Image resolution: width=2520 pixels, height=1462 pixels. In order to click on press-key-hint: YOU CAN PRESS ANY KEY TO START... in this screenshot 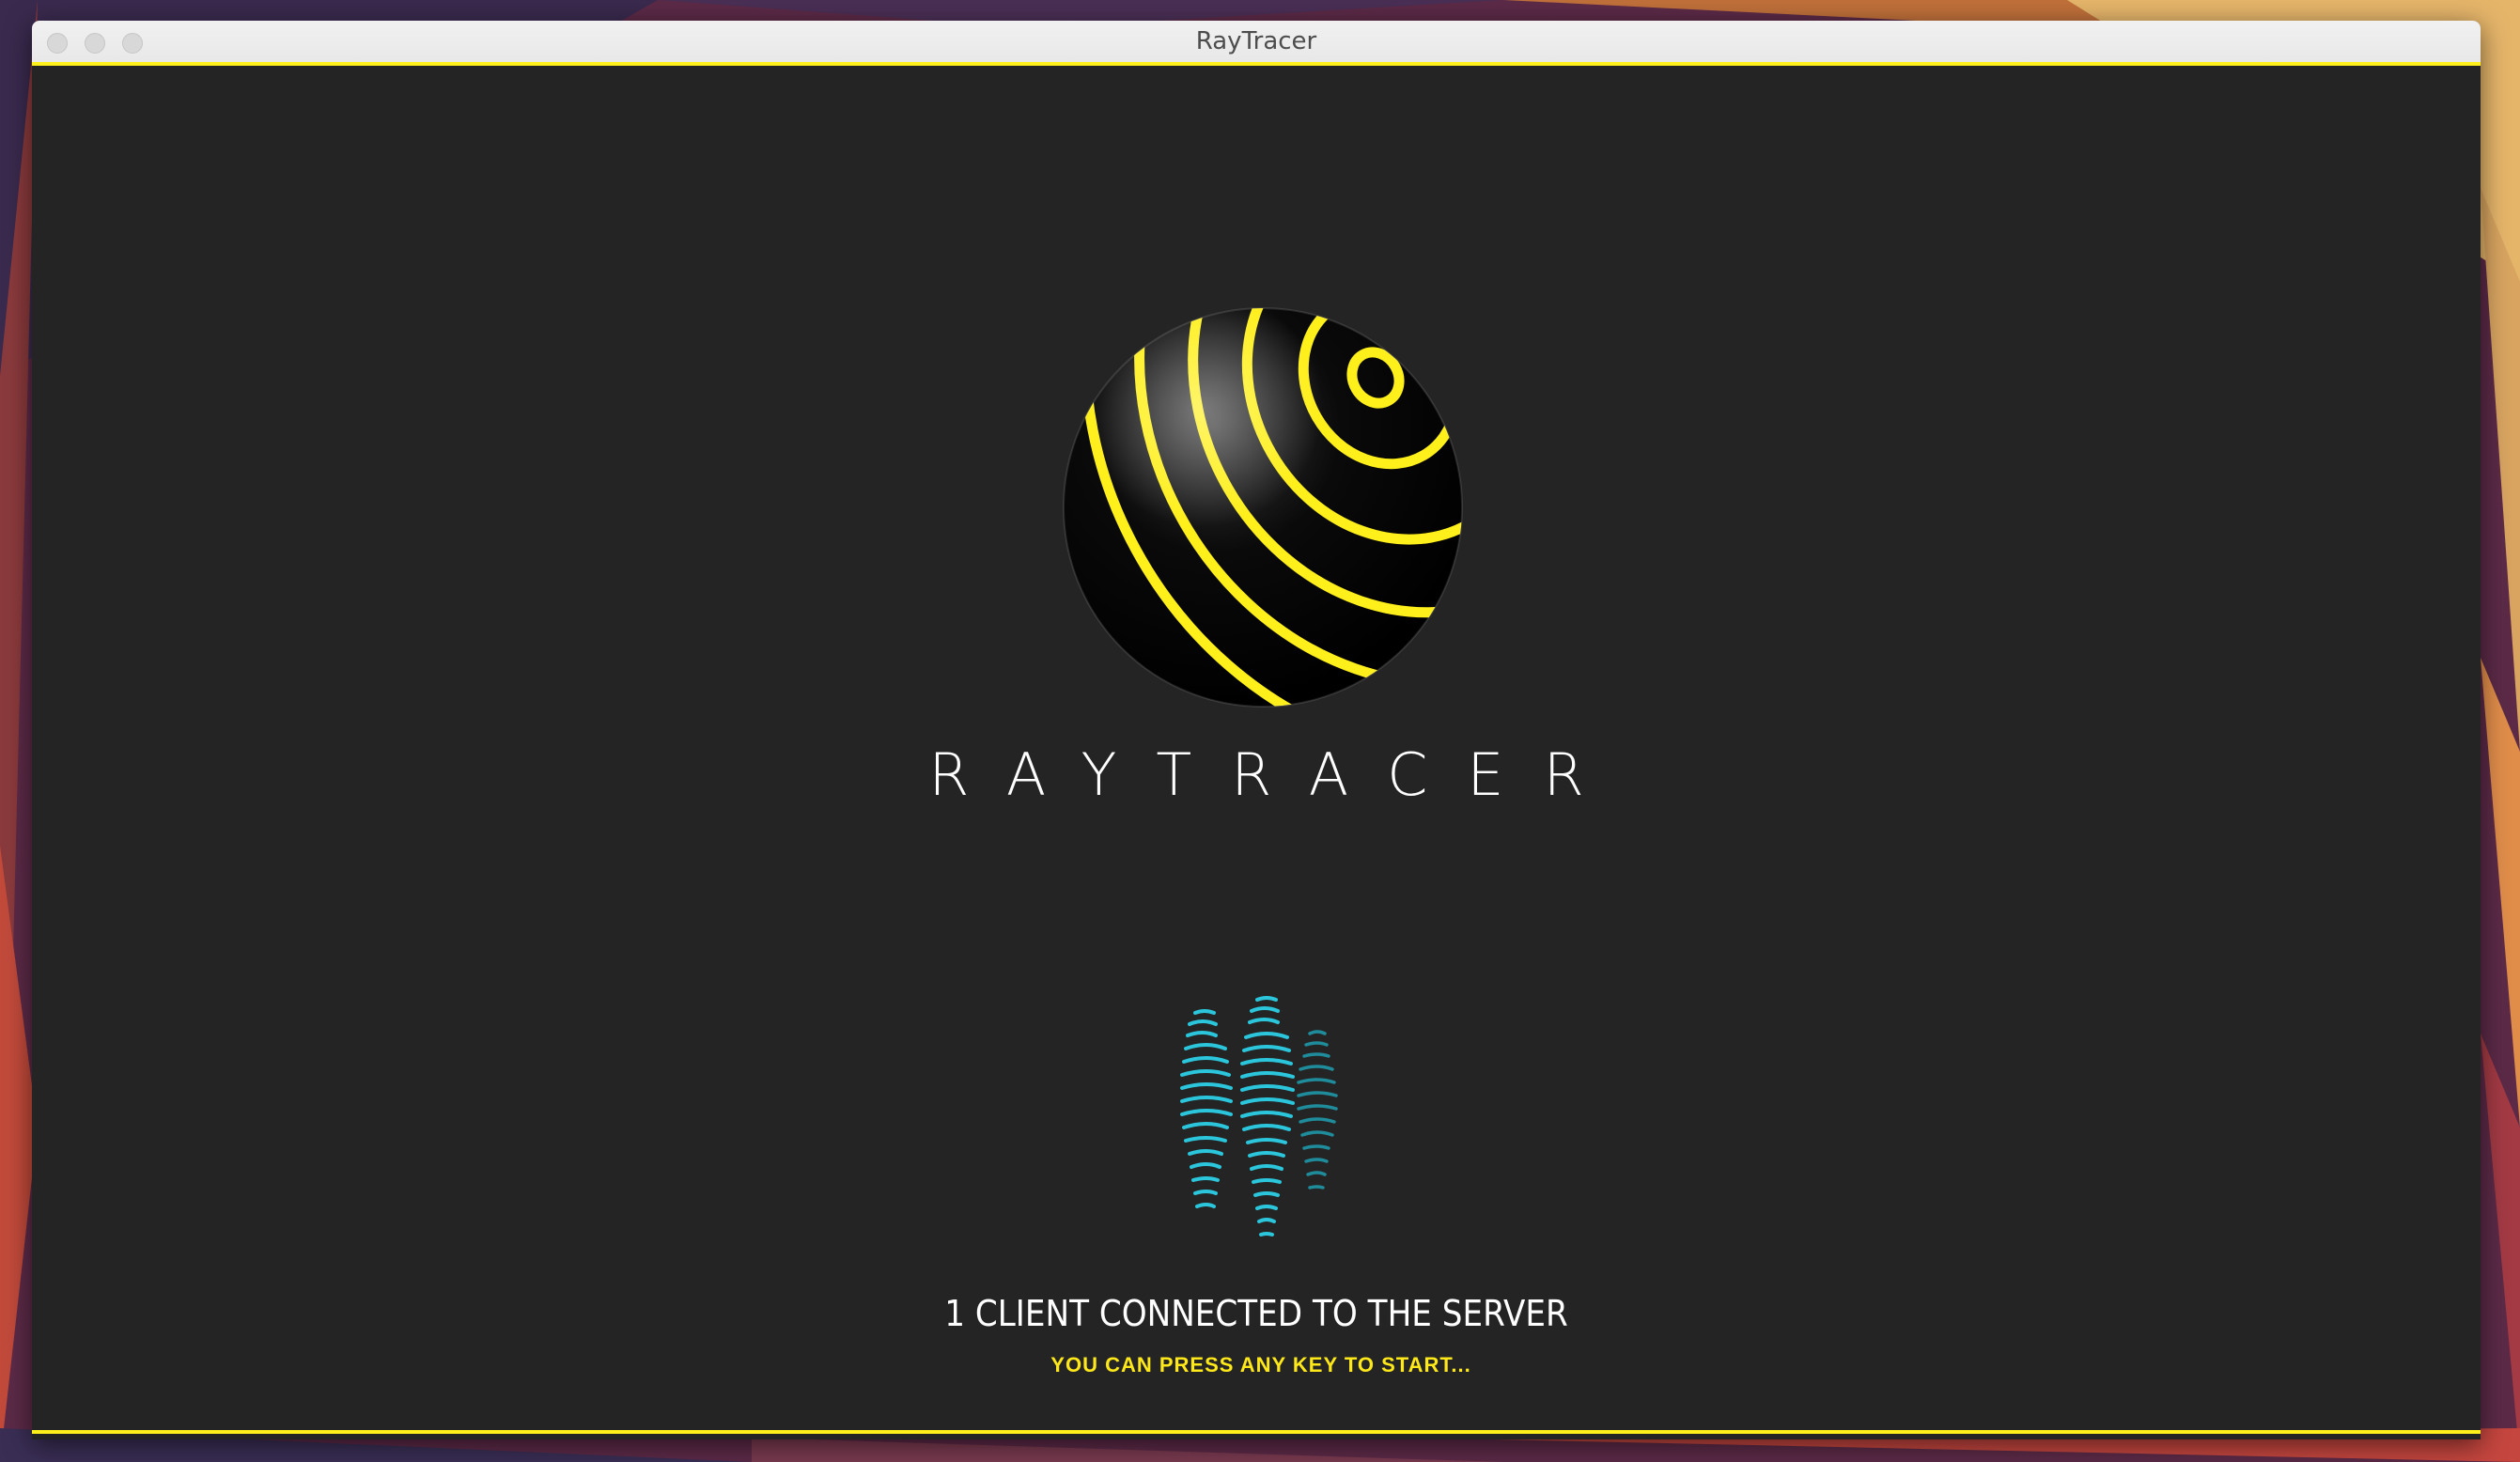, I will do `click(1260, 1364)`.